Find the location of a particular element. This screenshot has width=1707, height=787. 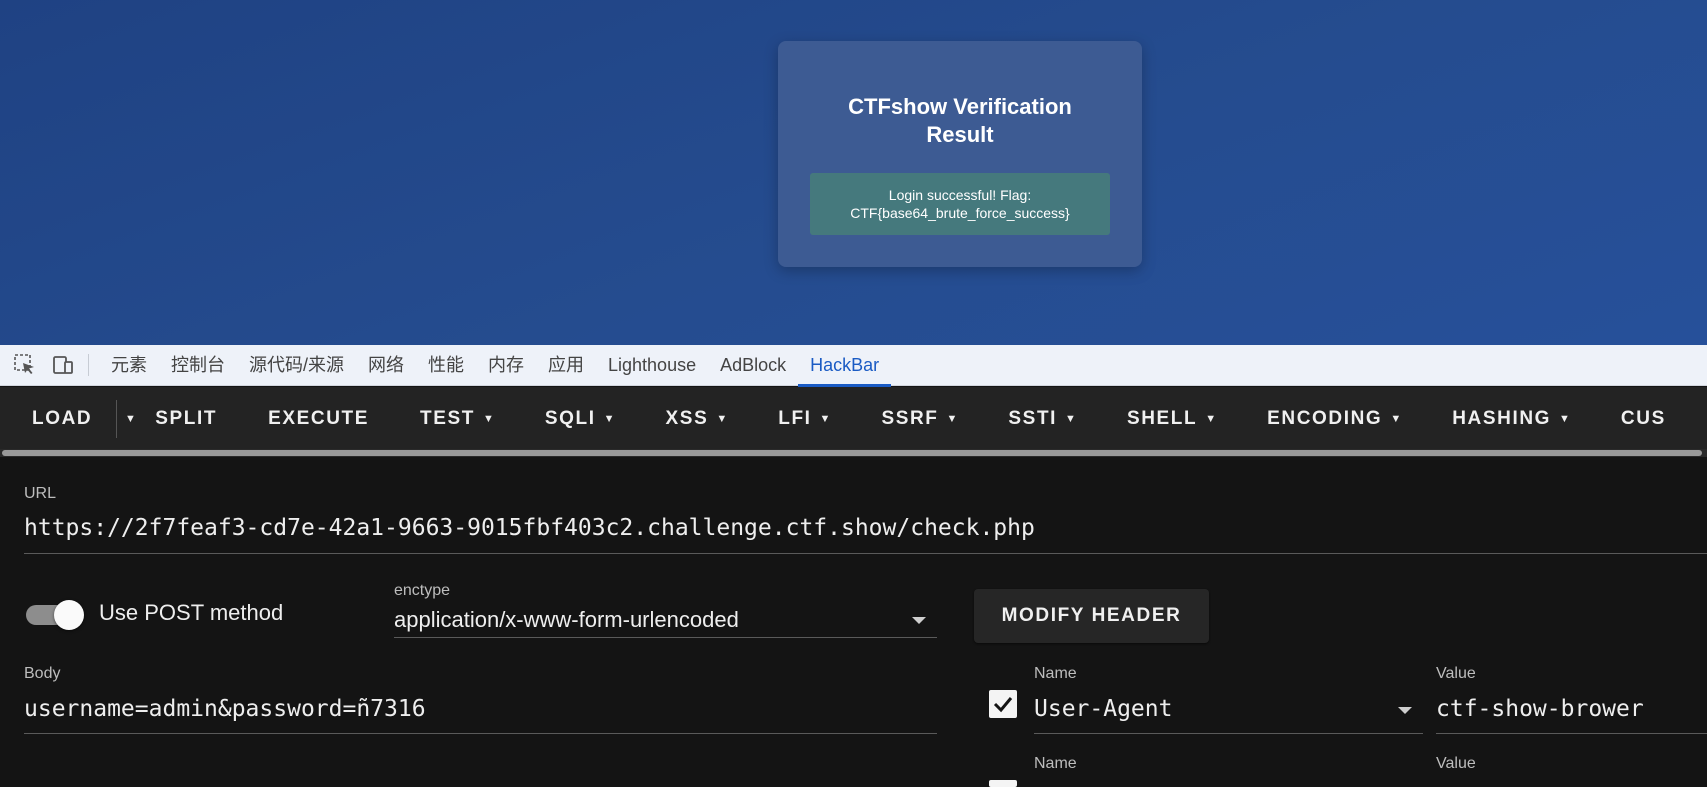

body-label: Body is located at coordinates (42, 673).